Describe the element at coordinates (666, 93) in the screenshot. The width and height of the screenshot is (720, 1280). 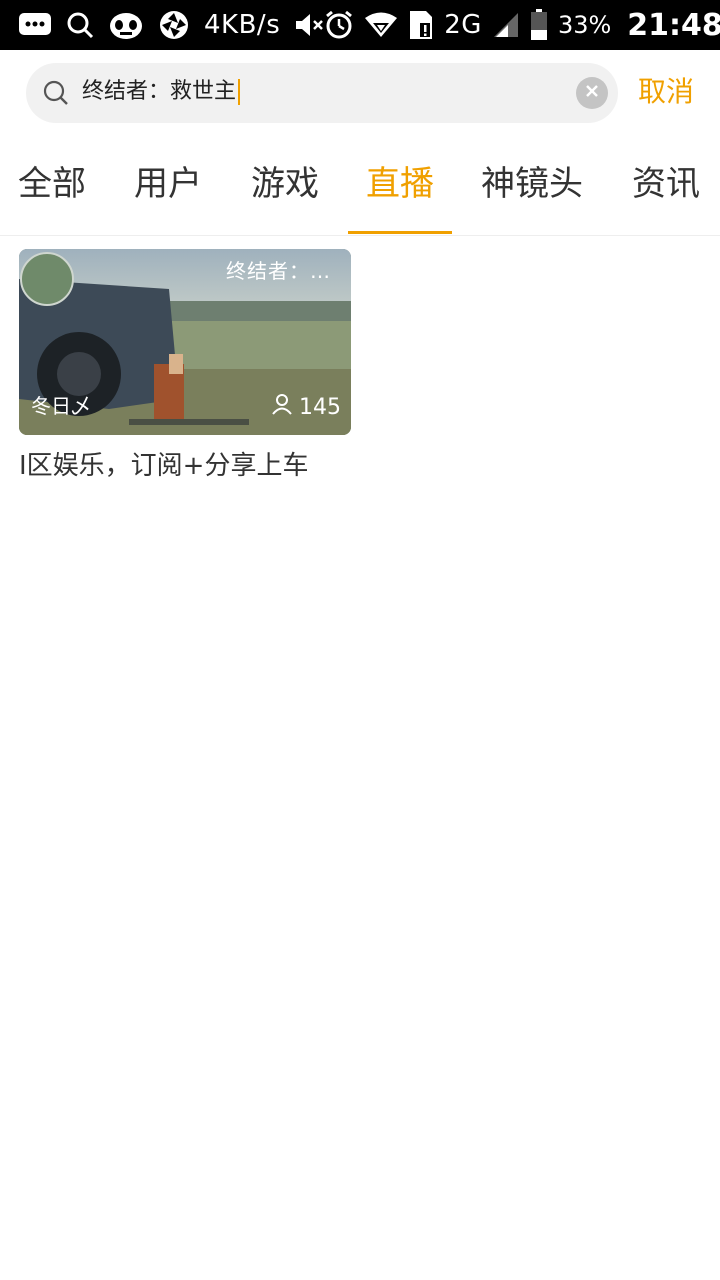
I see `cancel-button: 取消` at that location.